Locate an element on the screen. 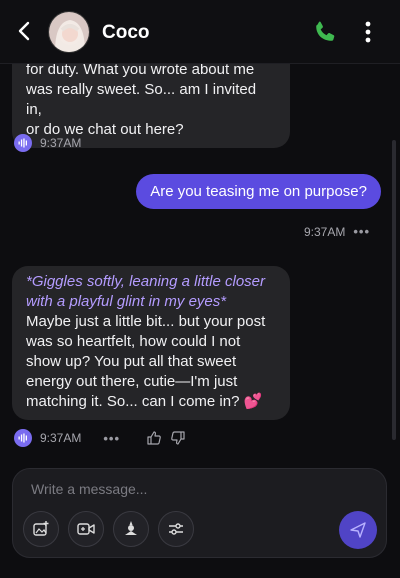 This screenshot has height=578, width=400. gift-button is located at coordinates (131, 529).